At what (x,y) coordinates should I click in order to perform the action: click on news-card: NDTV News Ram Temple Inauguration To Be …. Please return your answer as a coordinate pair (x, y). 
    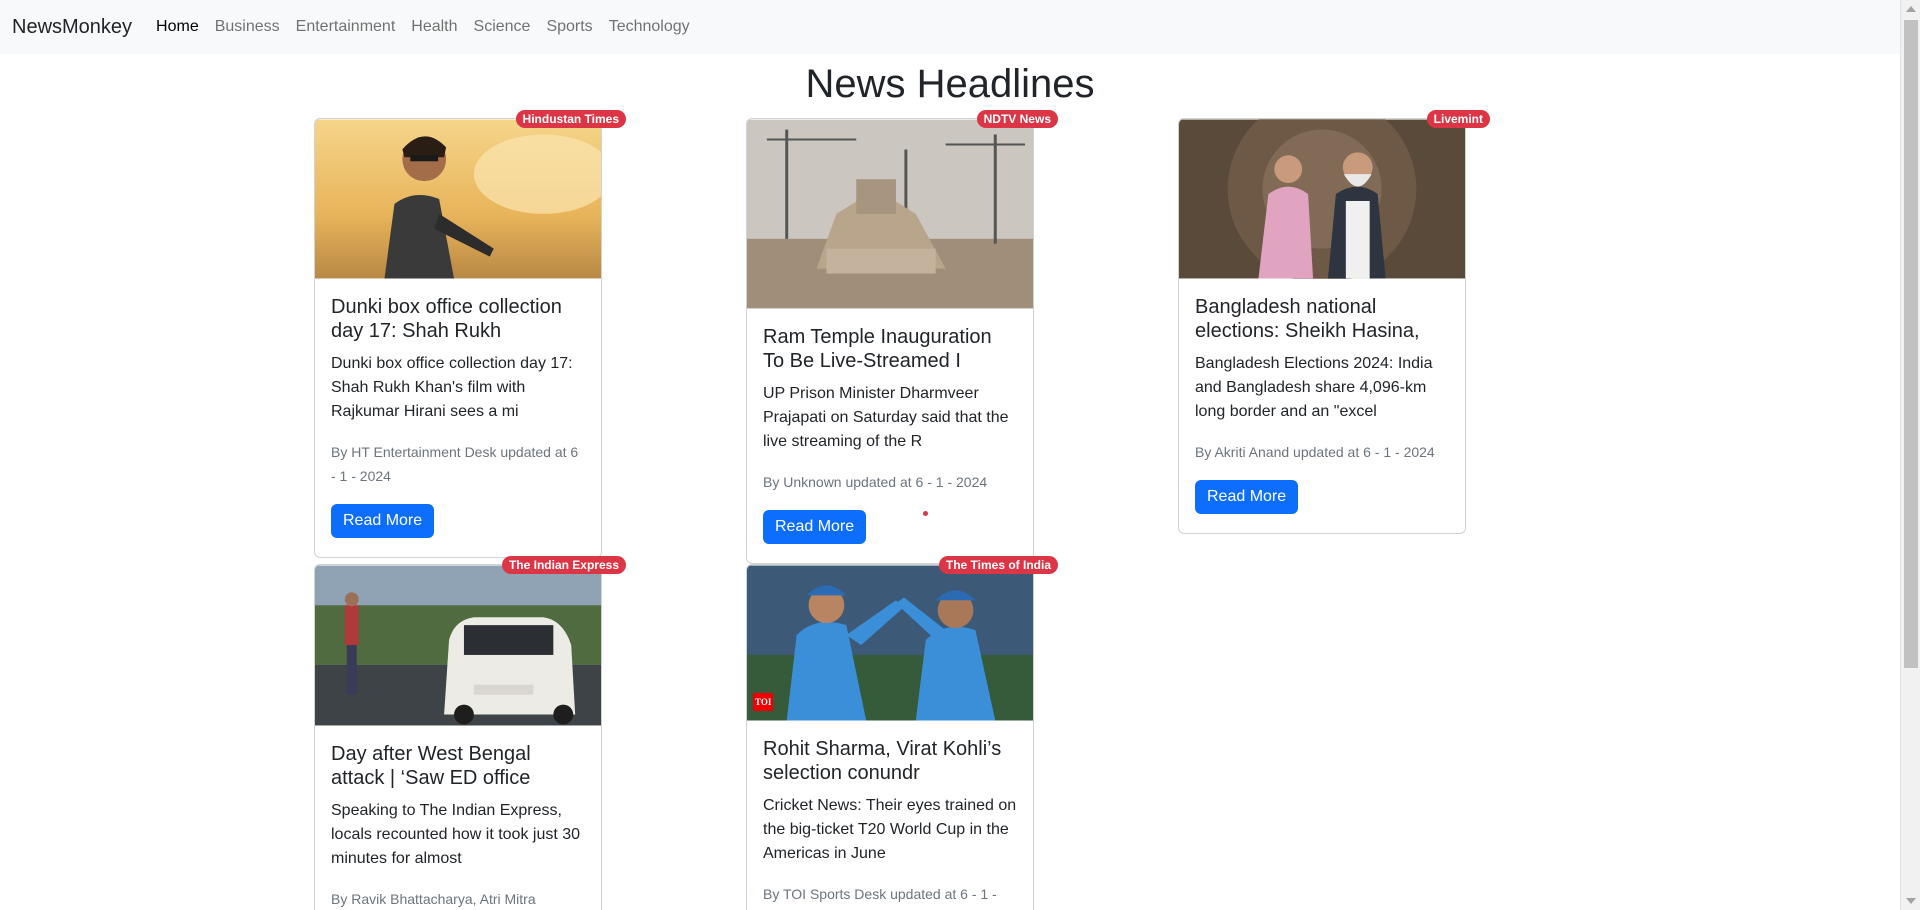
    Looking at the image, I should click on (902, 337).